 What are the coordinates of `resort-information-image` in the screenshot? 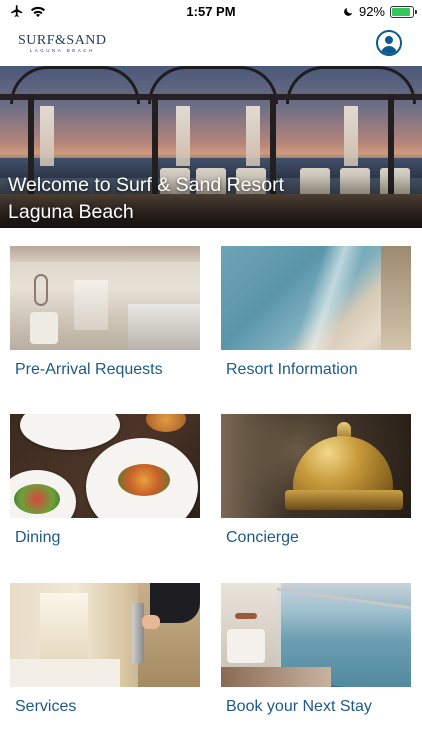 It's located at (316, 298).